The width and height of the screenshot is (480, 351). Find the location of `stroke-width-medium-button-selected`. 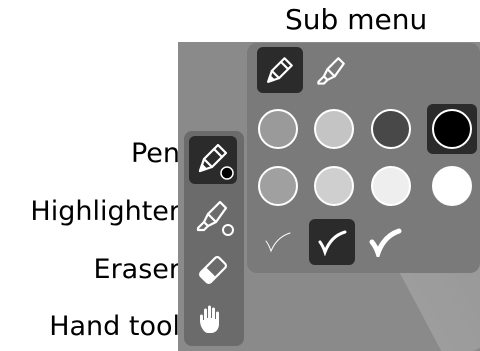

stroke-width-medium-button-selected is located at coordinates (332, 242).